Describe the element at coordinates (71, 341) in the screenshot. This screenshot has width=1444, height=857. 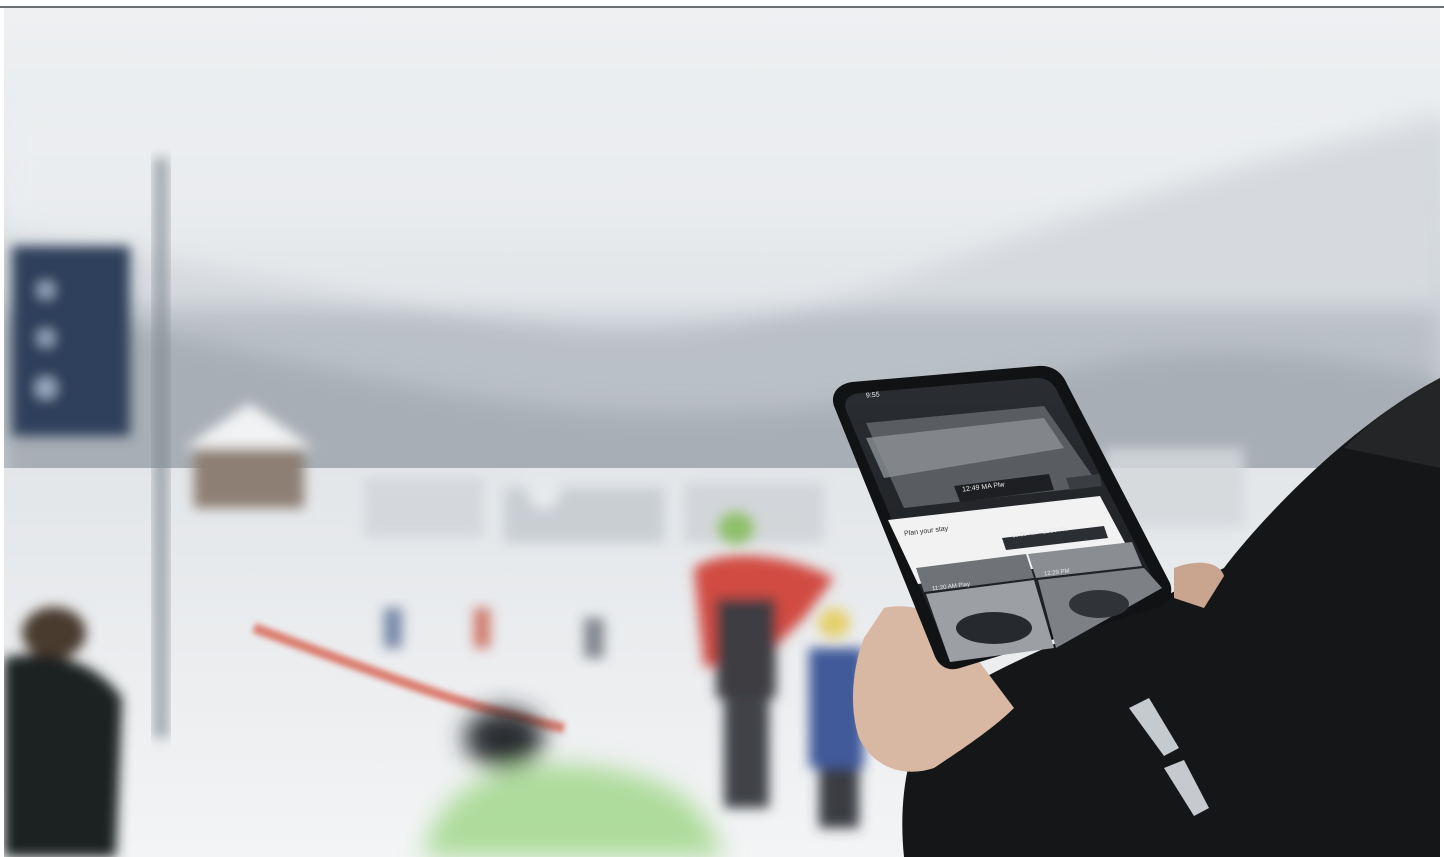
I see `blue-sign` at that location.